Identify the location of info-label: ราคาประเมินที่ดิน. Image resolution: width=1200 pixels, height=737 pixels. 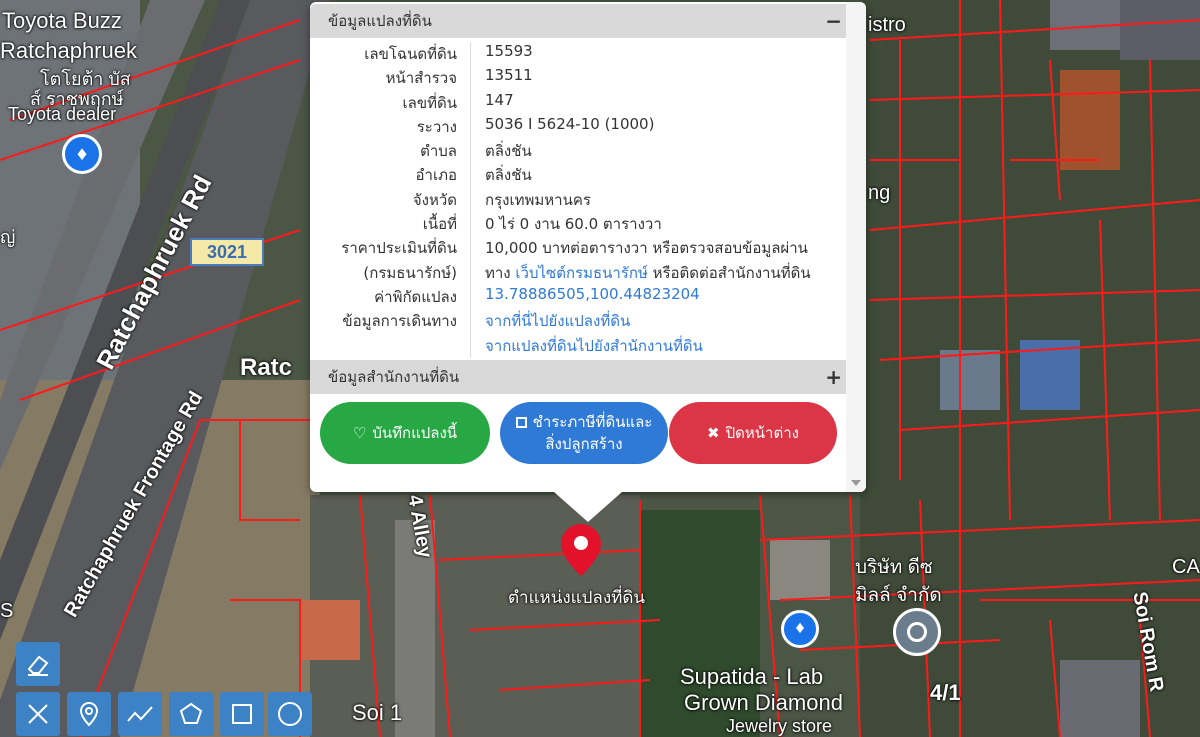
(390, 248).